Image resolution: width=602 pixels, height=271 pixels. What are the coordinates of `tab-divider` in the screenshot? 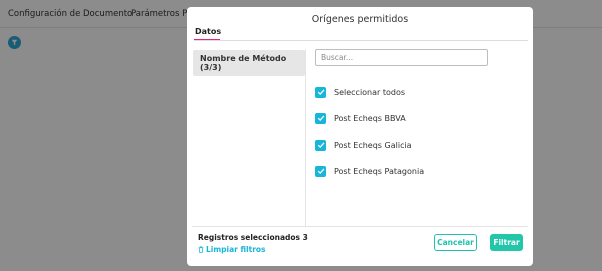 It's located at (361, 40).